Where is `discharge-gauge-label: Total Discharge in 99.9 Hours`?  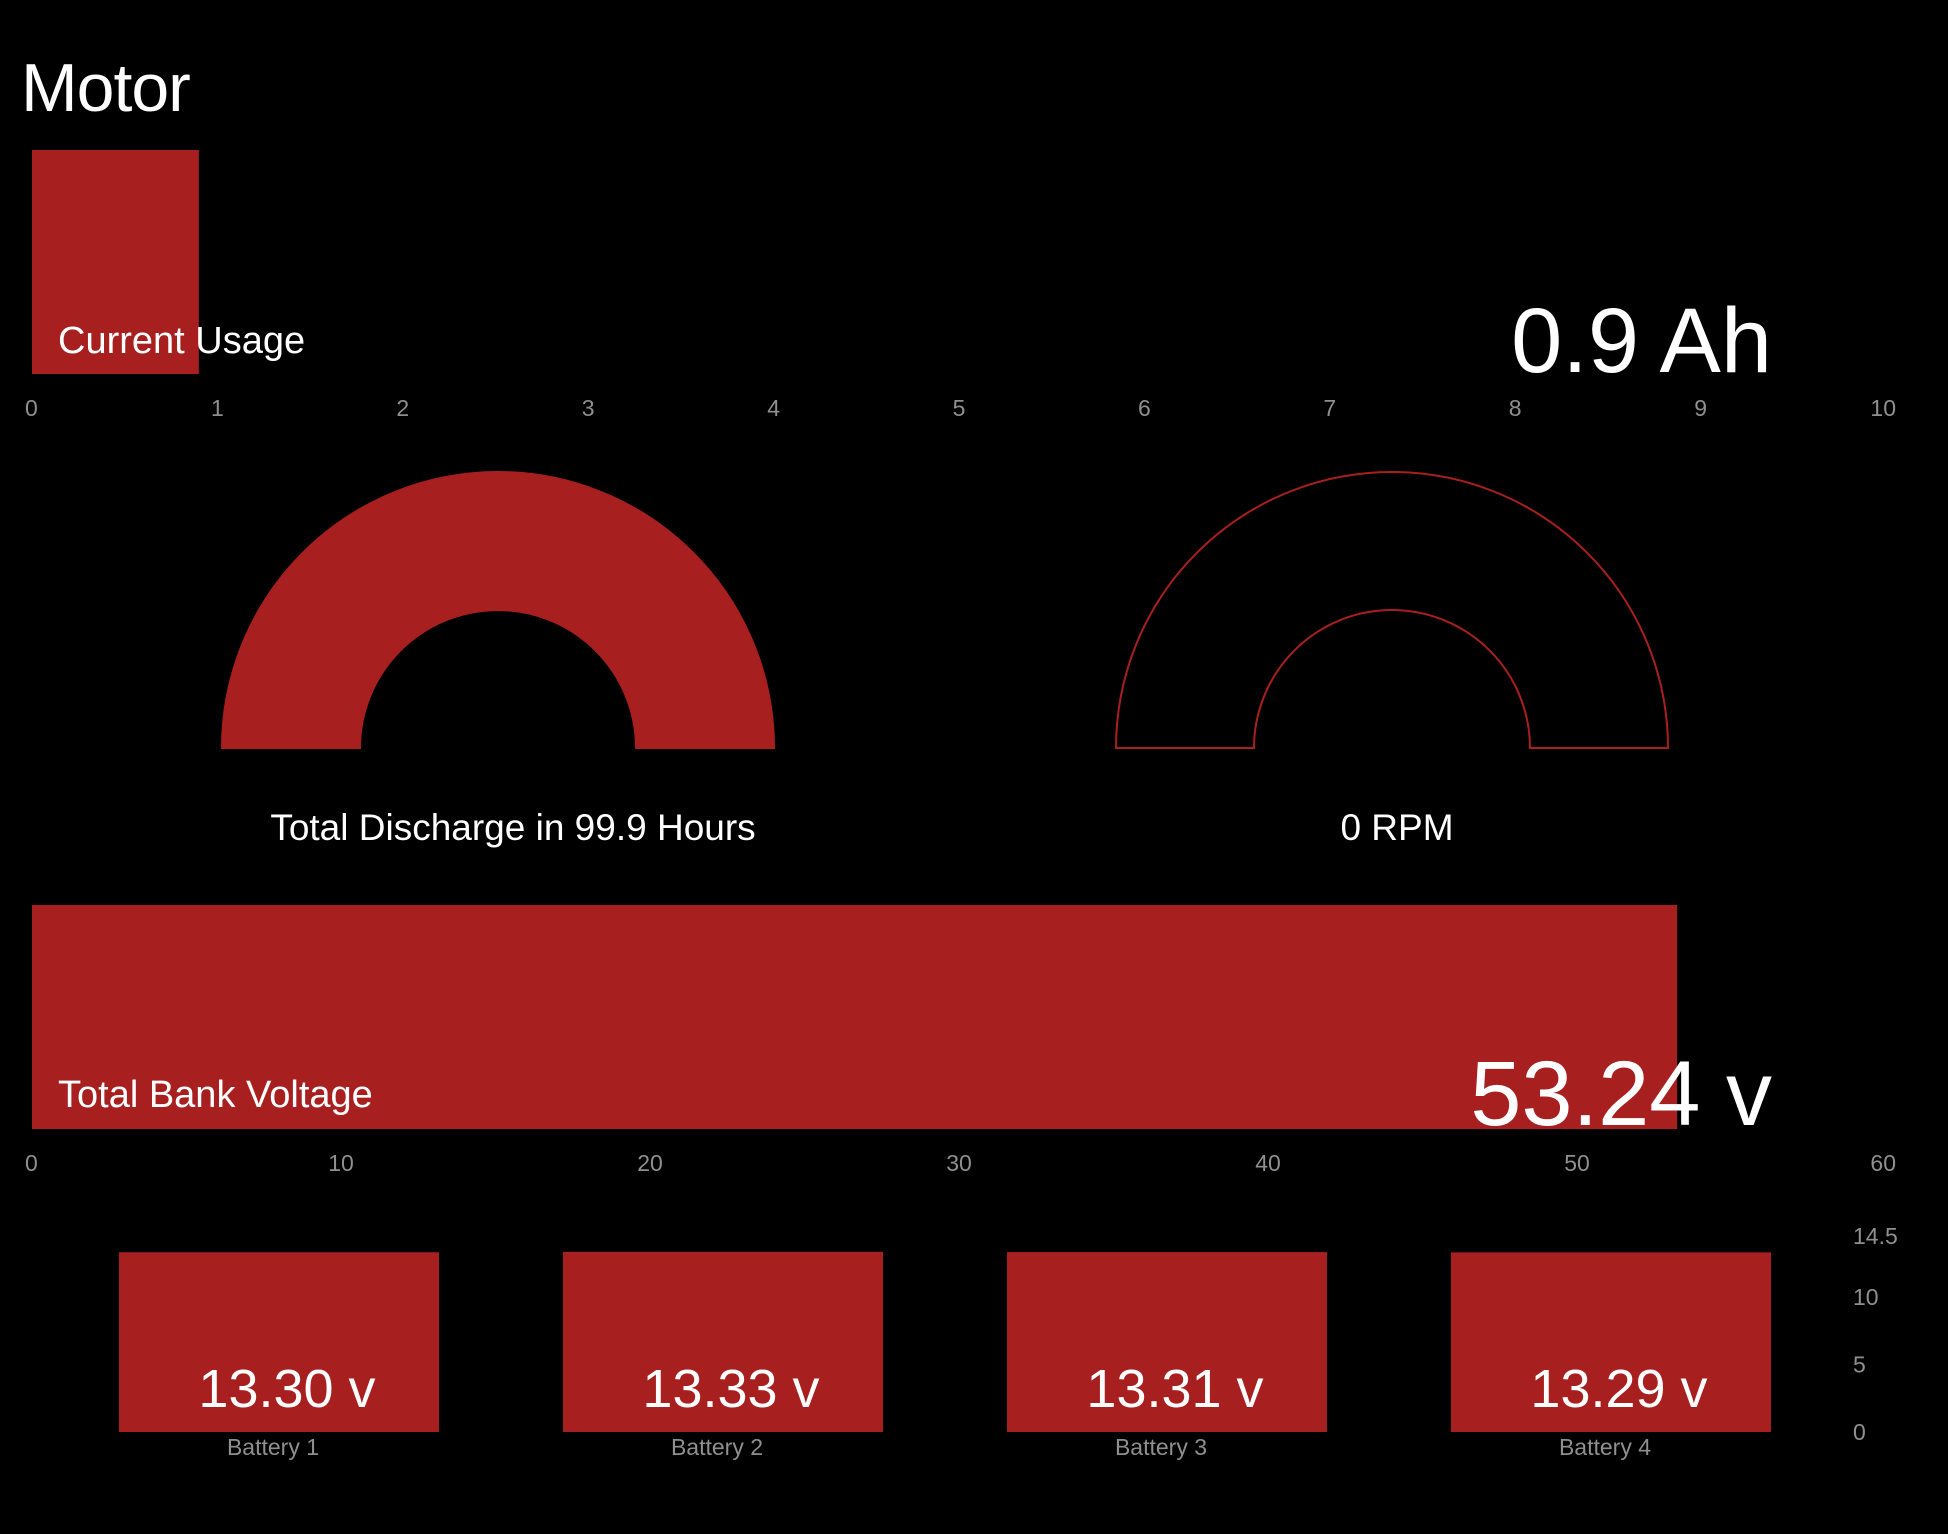 discharge-gauge-label: Total Discharge in 99.9 Hours is located at coordinates (512, 827).